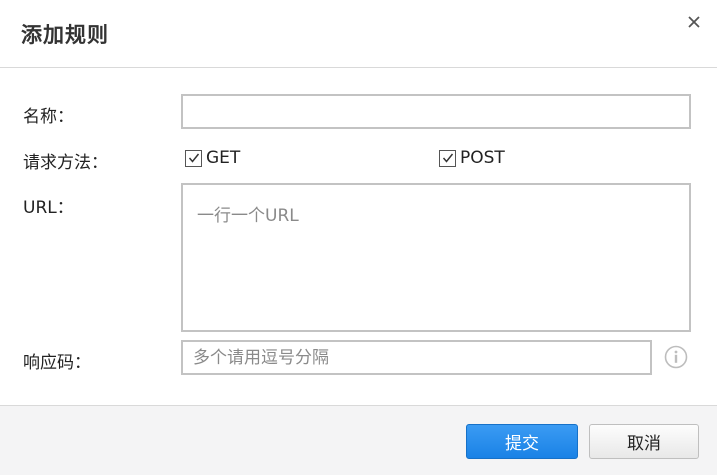 This screenshot has height=475, width=717. Describe the element at coordinates (57, 363) in the screenshot. I see `status-code-label: 响应码：` at that location.